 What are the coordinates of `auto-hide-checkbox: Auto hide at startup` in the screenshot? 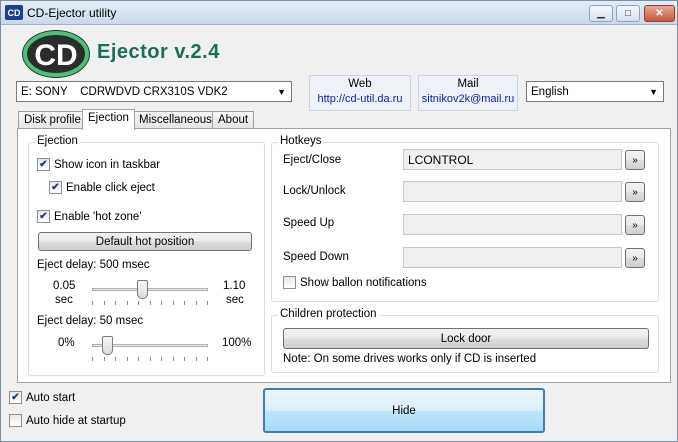 It's located at (67, 420).